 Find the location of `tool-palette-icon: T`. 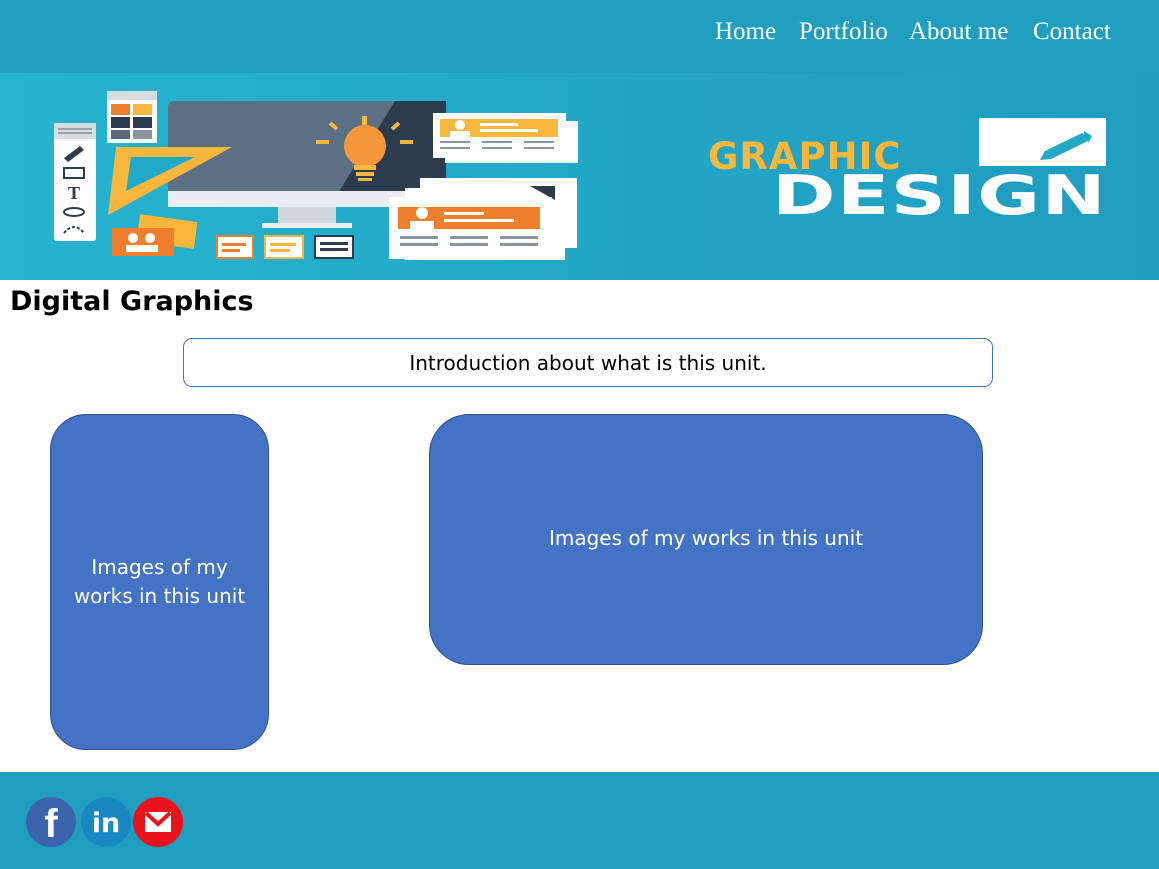

tool-palette-icon: T is located at coordinates (75, 182).